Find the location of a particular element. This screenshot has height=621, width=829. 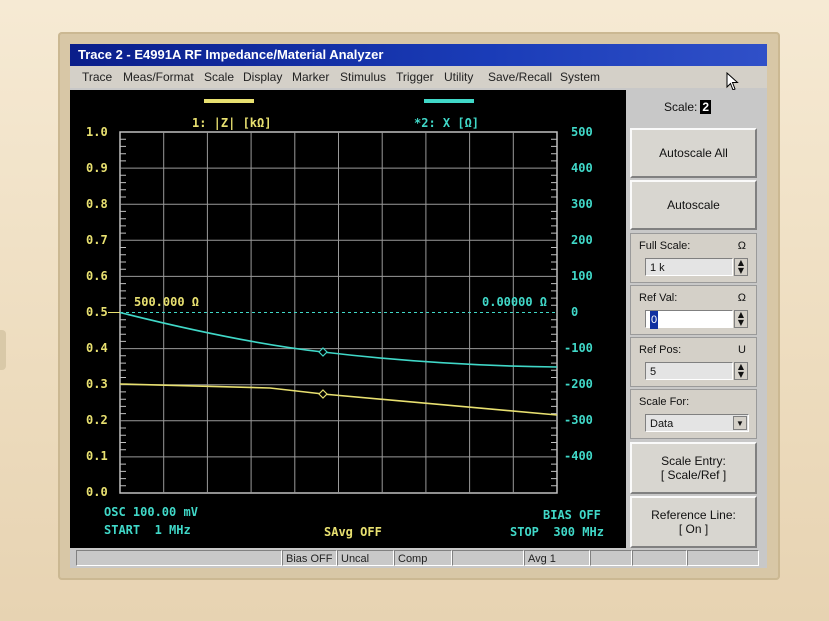

stop-frequency: STOP 300 MHz is located at coordinates (557, 532).